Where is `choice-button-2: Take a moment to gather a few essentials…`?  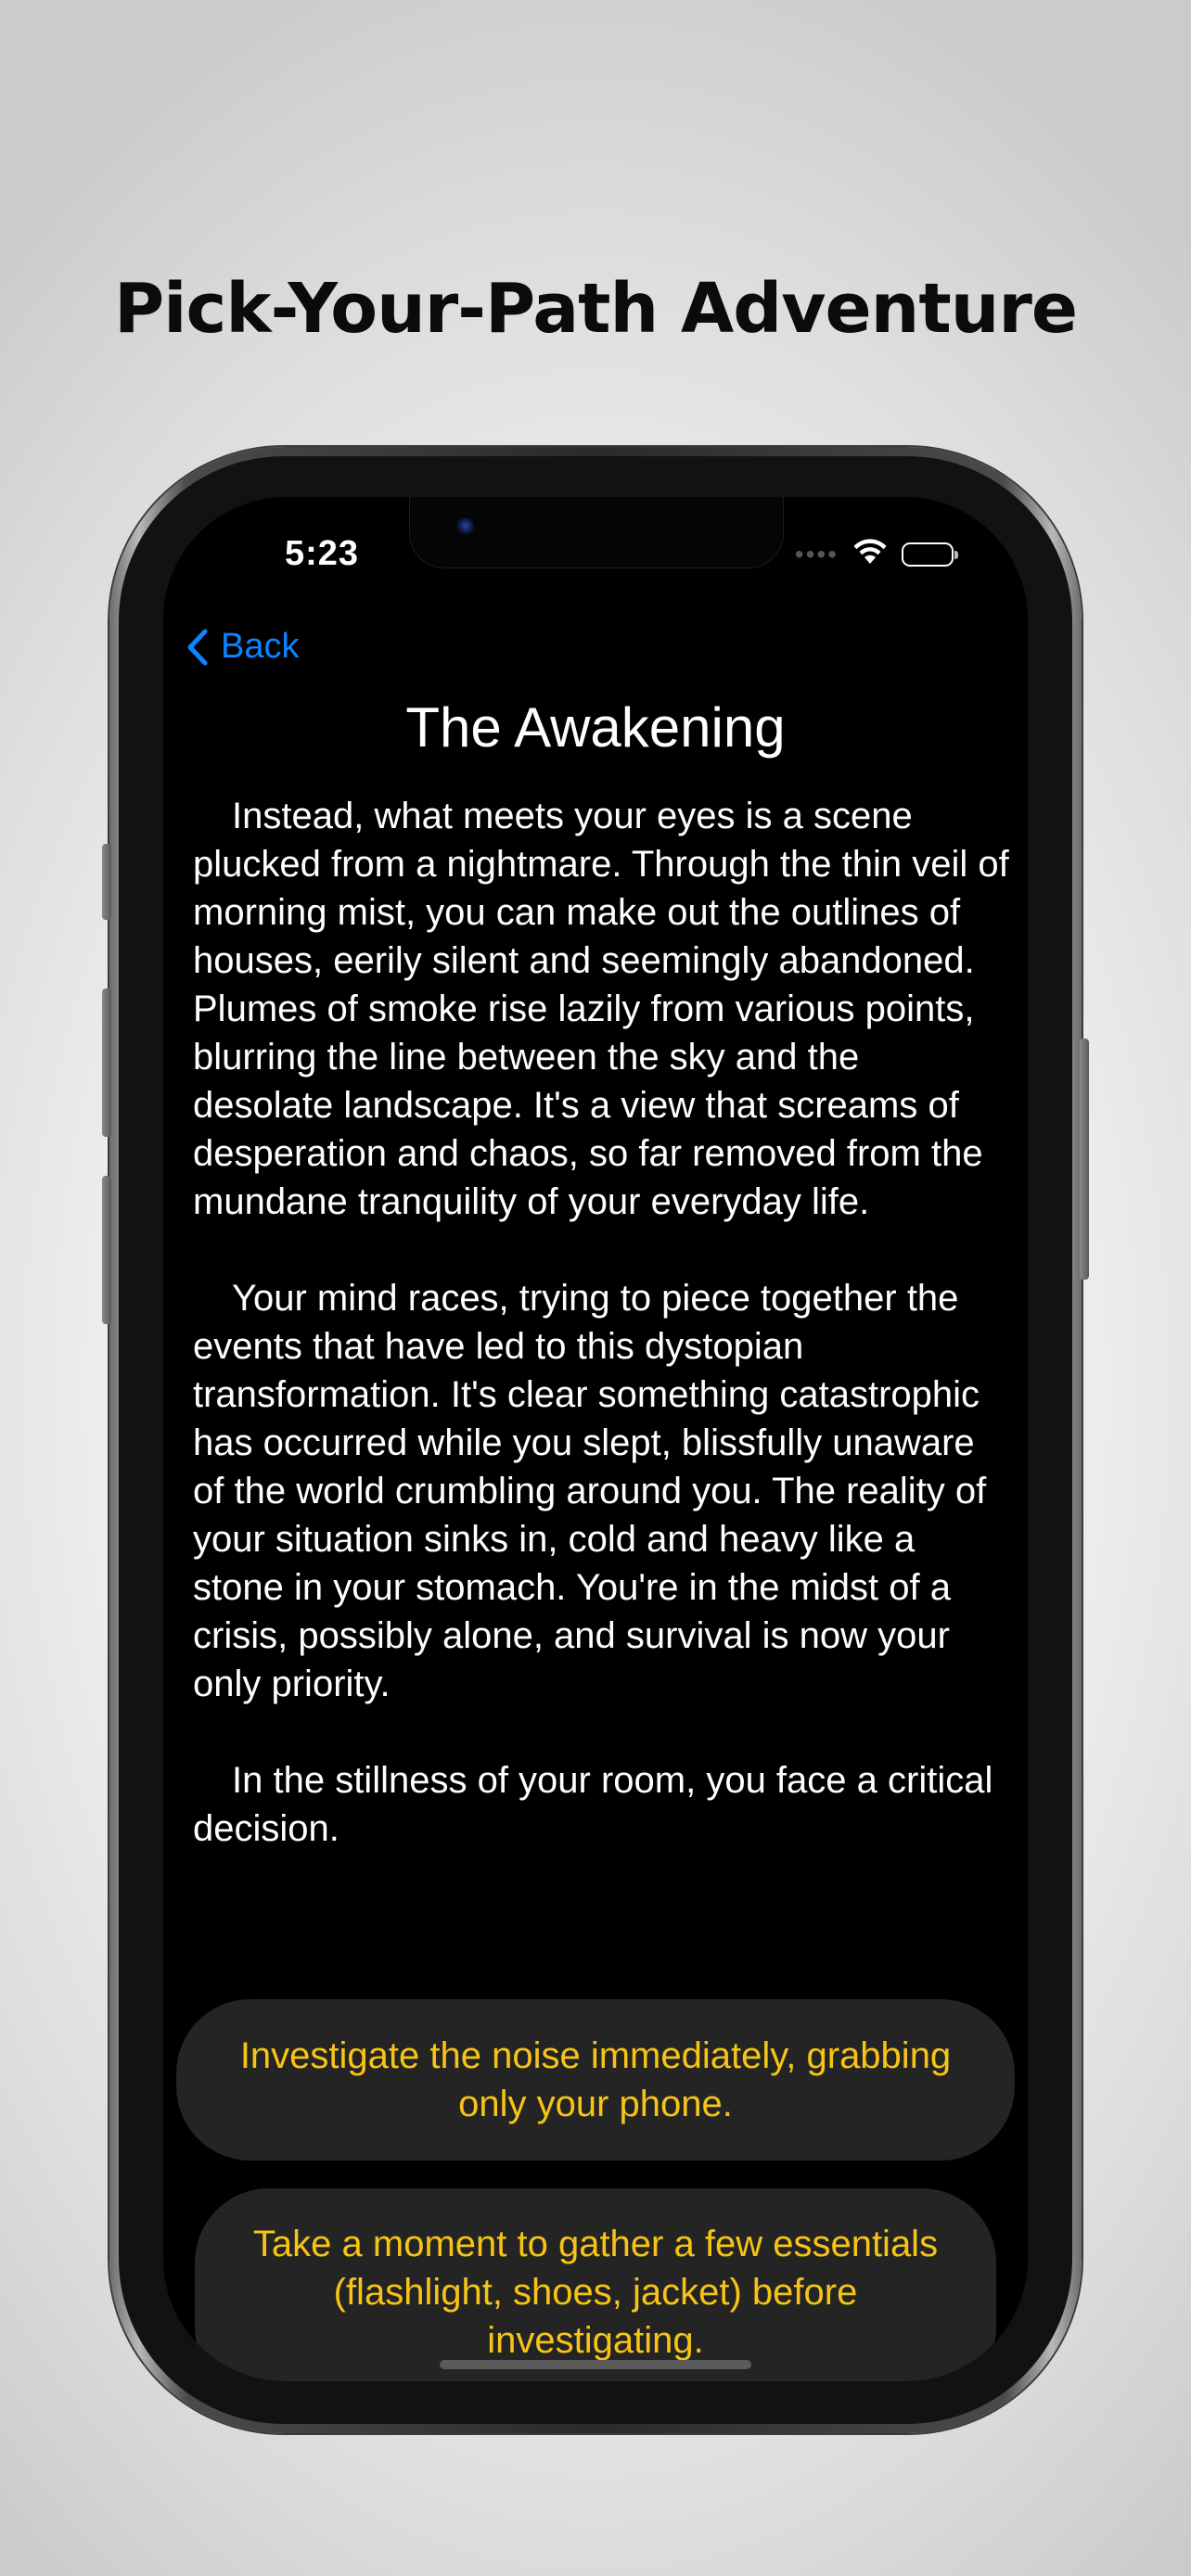 choice-button-2: Take a moment to gather a few essentials… is located at coordinates (595, 2285).